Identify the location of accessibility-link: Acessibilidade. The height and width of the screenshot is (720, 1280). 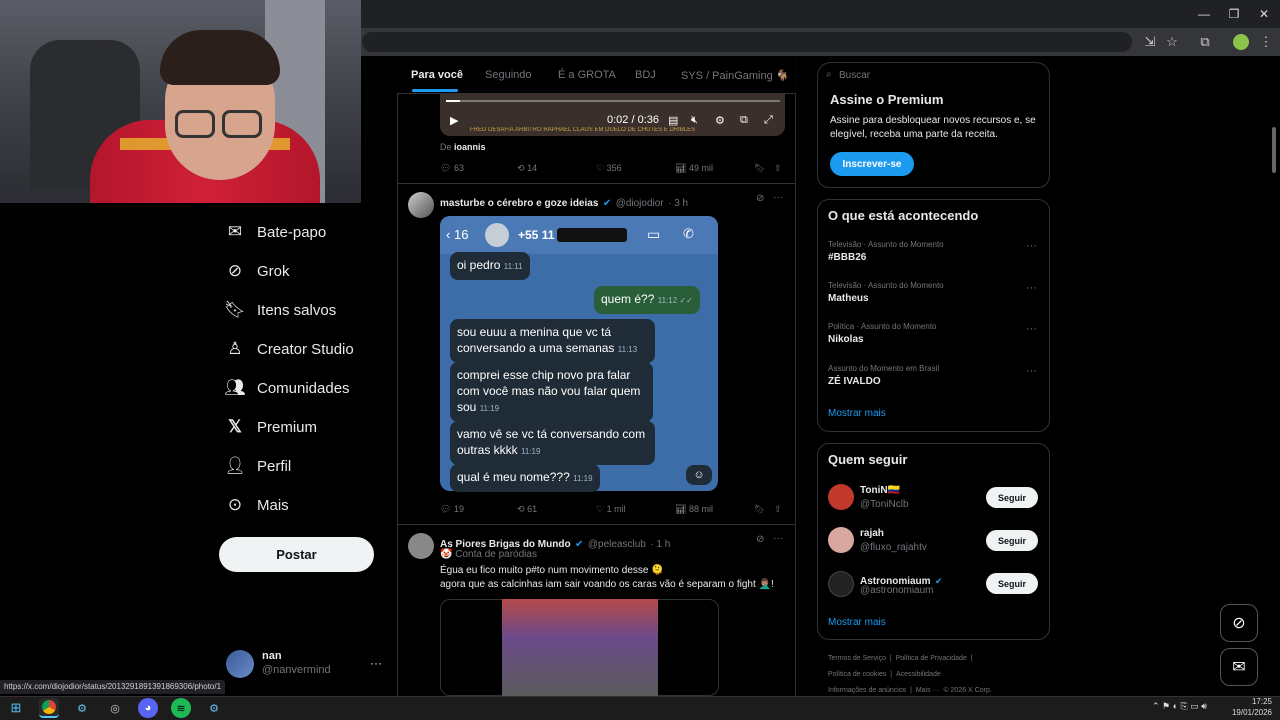
(918, 674).